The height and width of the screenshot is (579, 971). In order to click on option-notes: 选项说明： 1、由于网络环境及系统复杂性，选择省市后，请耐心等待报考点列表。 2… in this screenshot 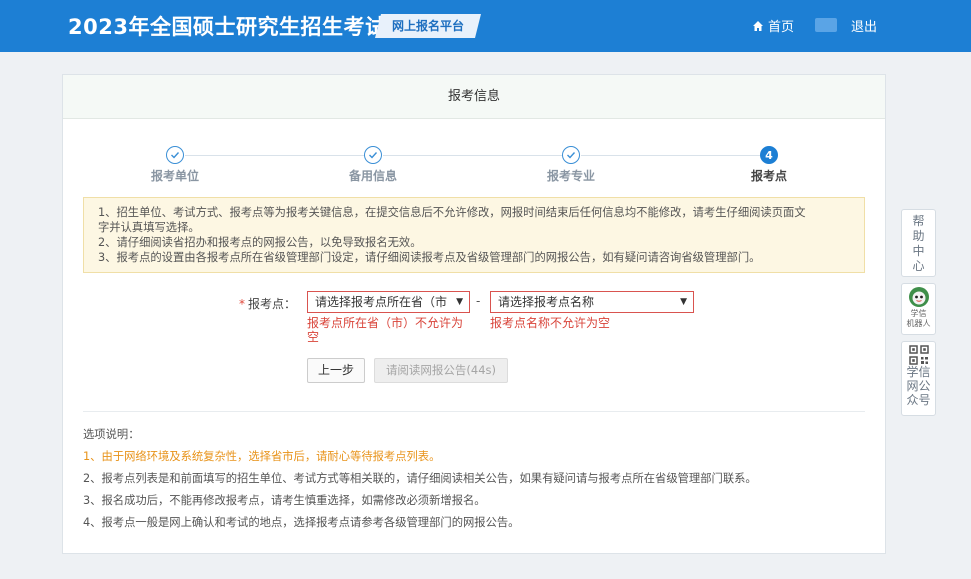, I will do `click(420, 479)`.